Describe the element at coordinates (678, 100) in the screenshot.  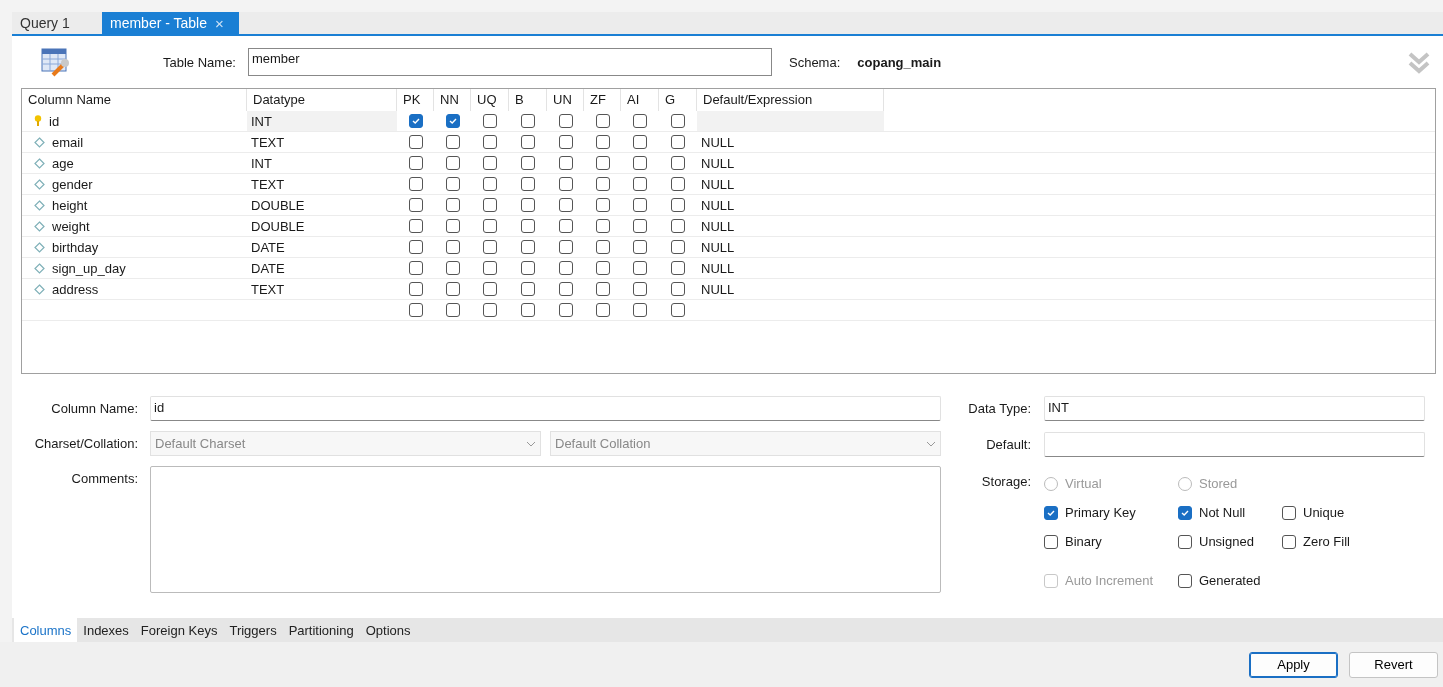
I see `column-header: G` at that location.